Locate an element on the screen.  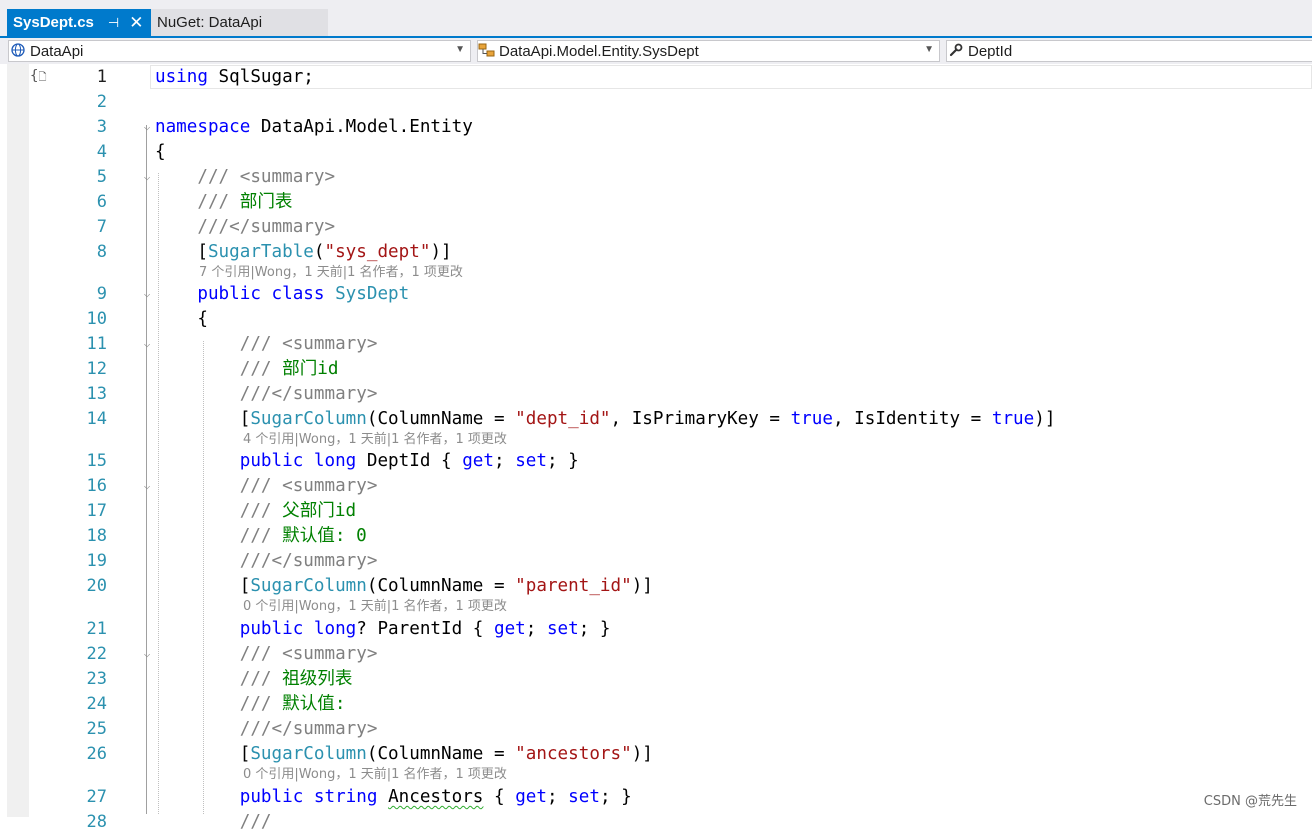
code-line: 2 is located at coordinates (656, 102).